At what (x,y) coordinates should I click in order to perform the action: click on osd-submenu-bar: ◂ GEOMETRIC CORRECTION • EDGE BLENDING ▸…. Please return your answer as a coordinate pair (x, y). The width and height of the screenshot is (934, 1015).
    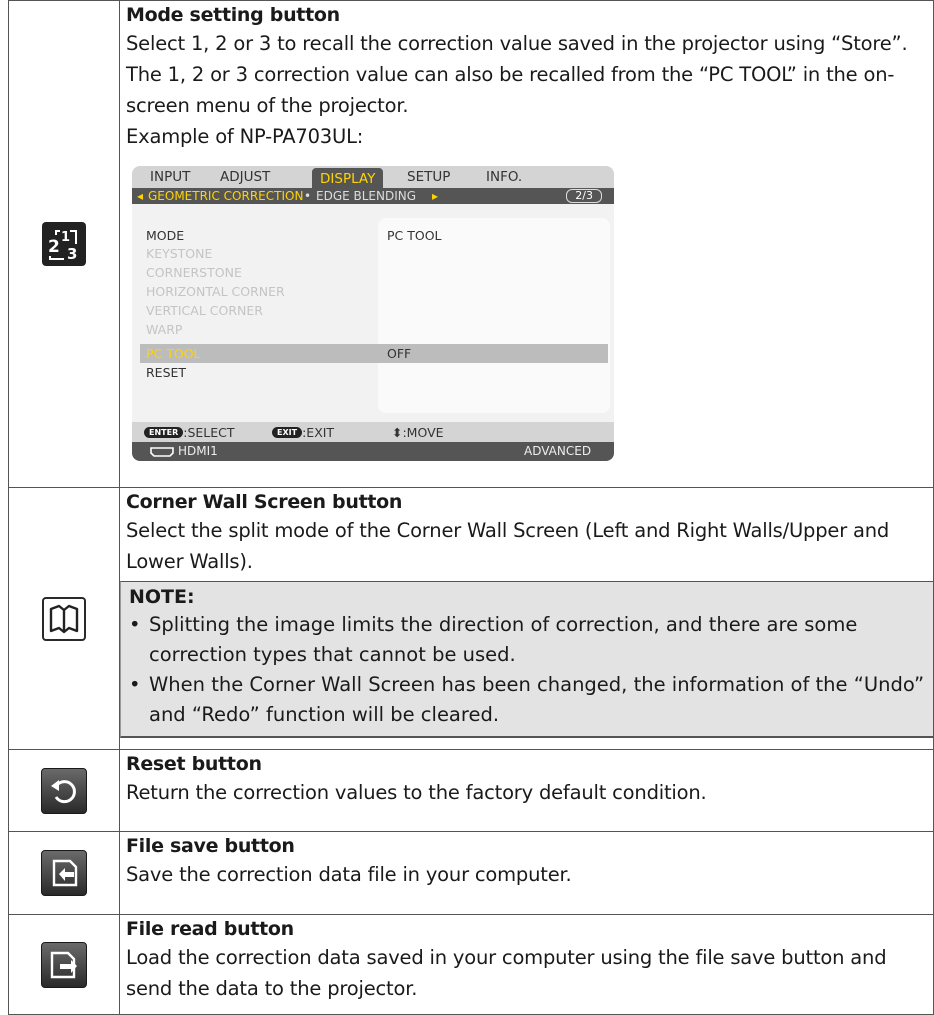
    Looking at the image, I should click on (373, 196).